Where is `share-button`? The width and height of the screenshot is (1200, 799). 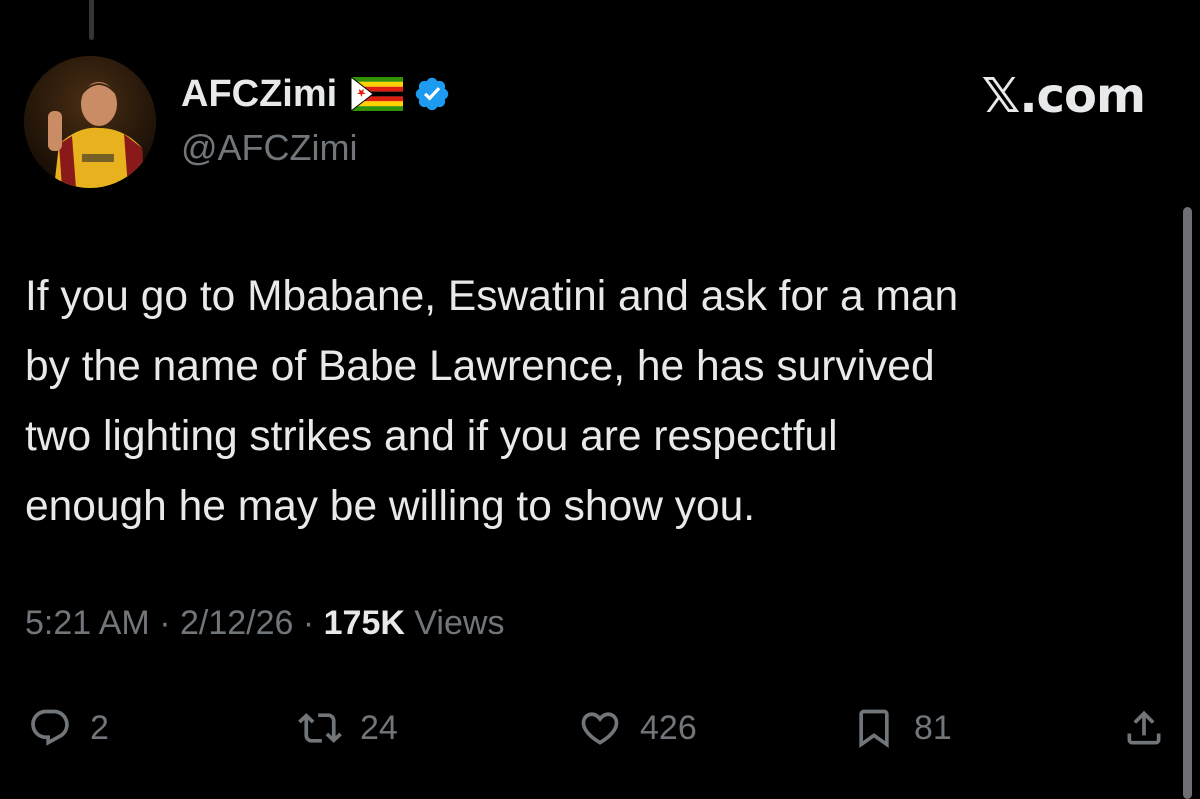 share-button is located at coordinates (1144, 728).